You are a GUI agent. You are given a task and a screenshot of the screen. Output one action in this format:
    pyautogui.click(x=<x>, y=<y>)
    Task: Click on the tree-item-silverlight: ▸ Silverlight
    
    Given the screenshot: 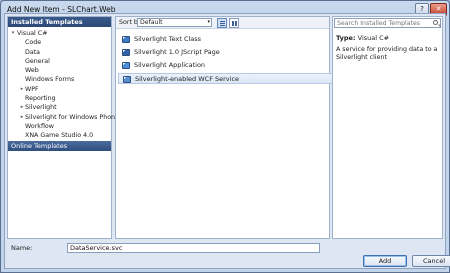 What is the action you would take?
    pyautogui.click(x=59, y=107)
    